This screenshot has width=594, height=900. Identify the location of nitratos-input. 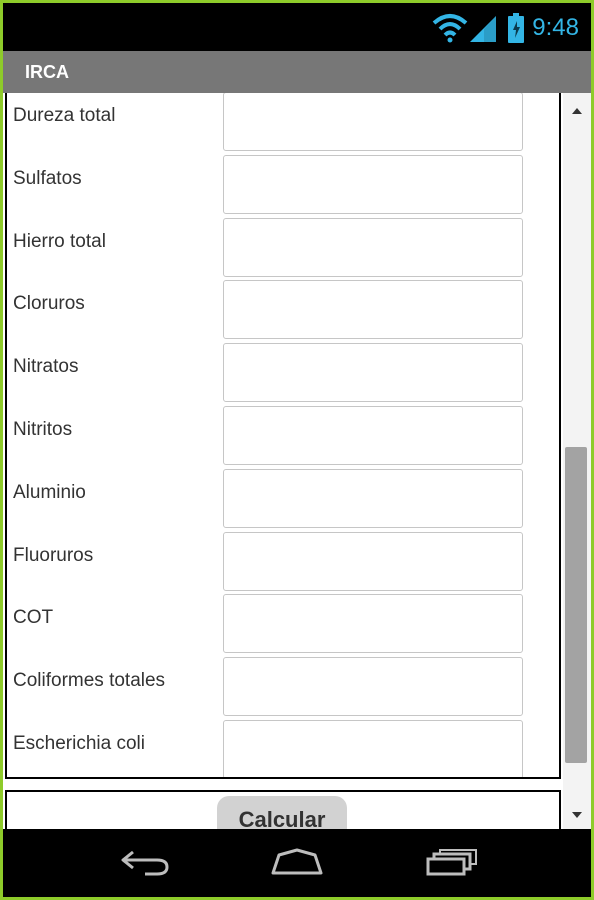
(373, 373).